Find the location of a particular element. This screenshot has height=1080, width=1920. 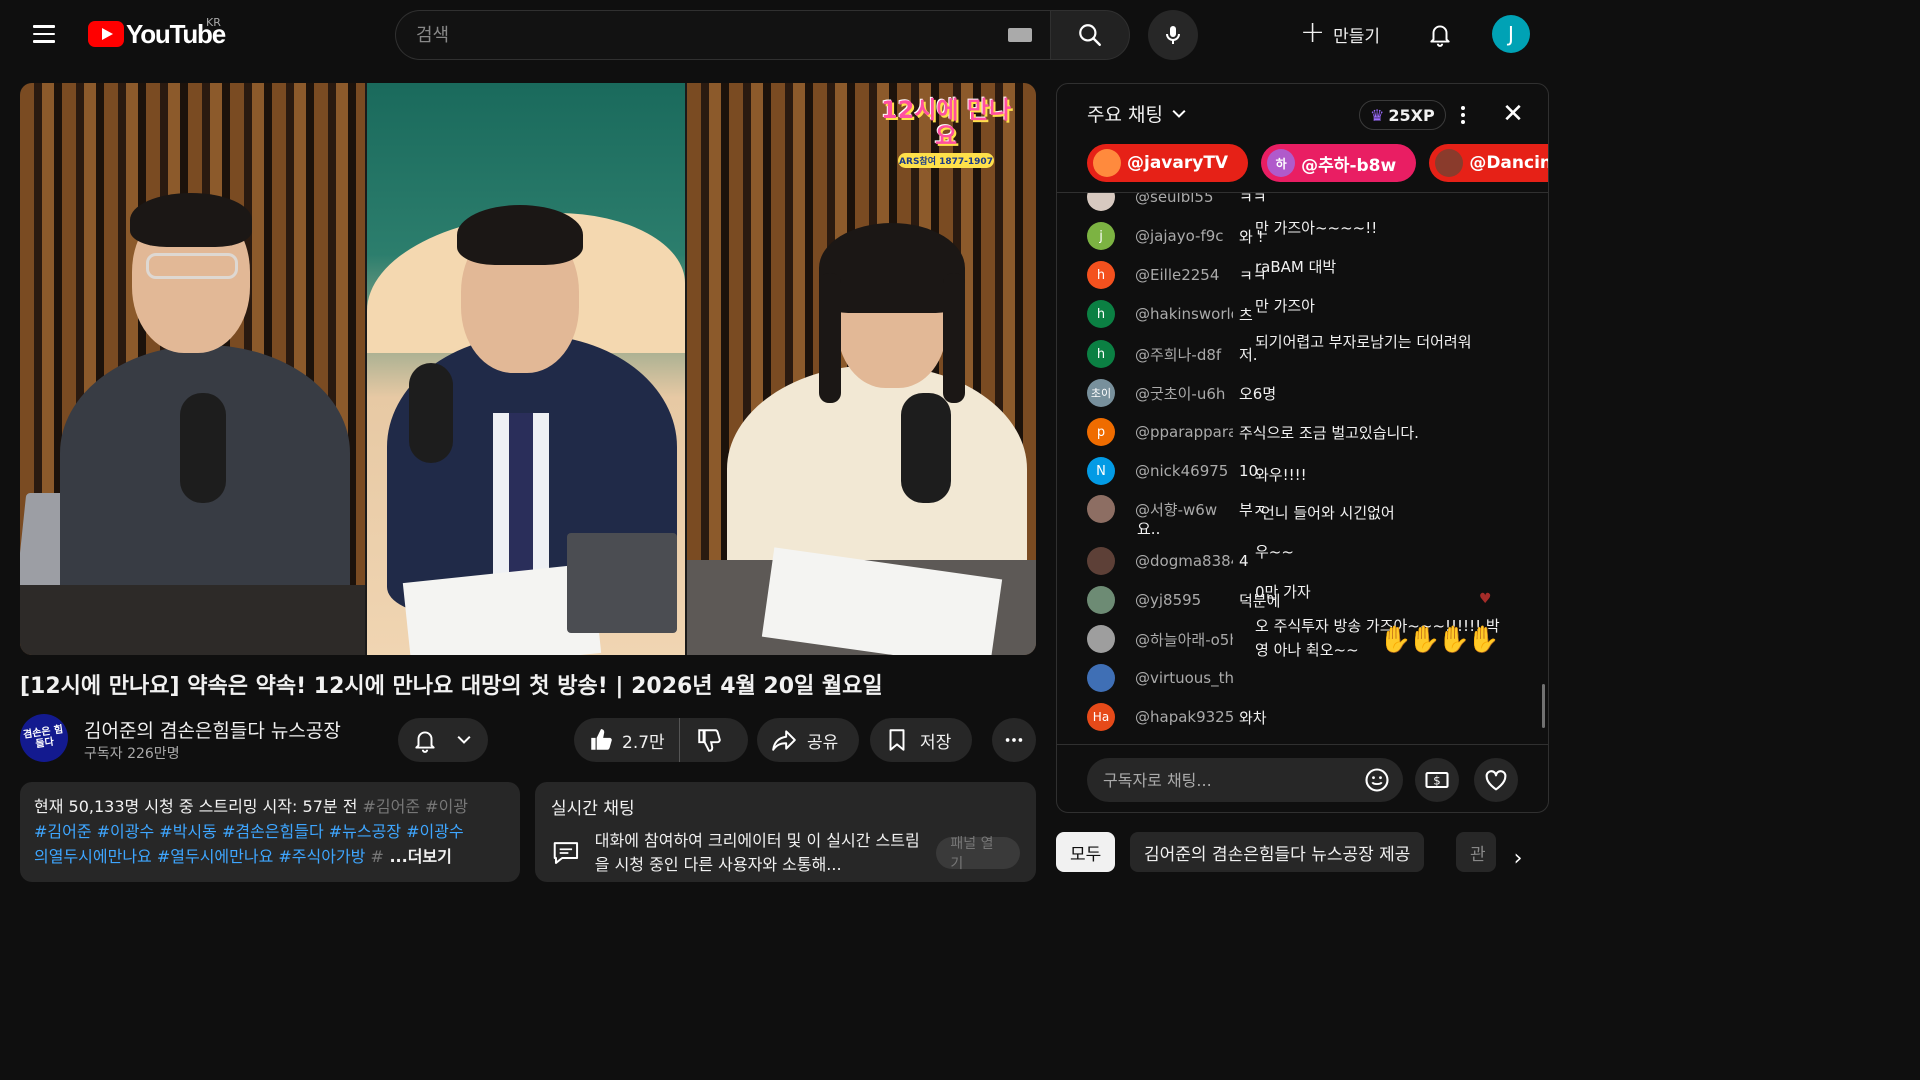

chat-author: @yj8595 is located at coordinates (1184, 600).